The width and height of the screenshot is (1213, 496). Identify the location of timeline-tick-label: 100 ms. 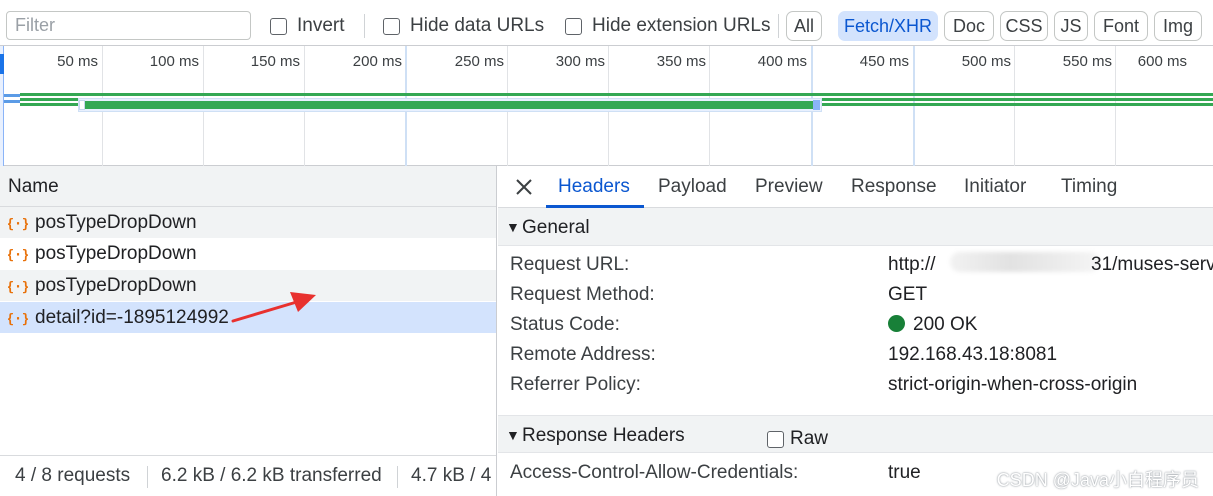
(174, 61).